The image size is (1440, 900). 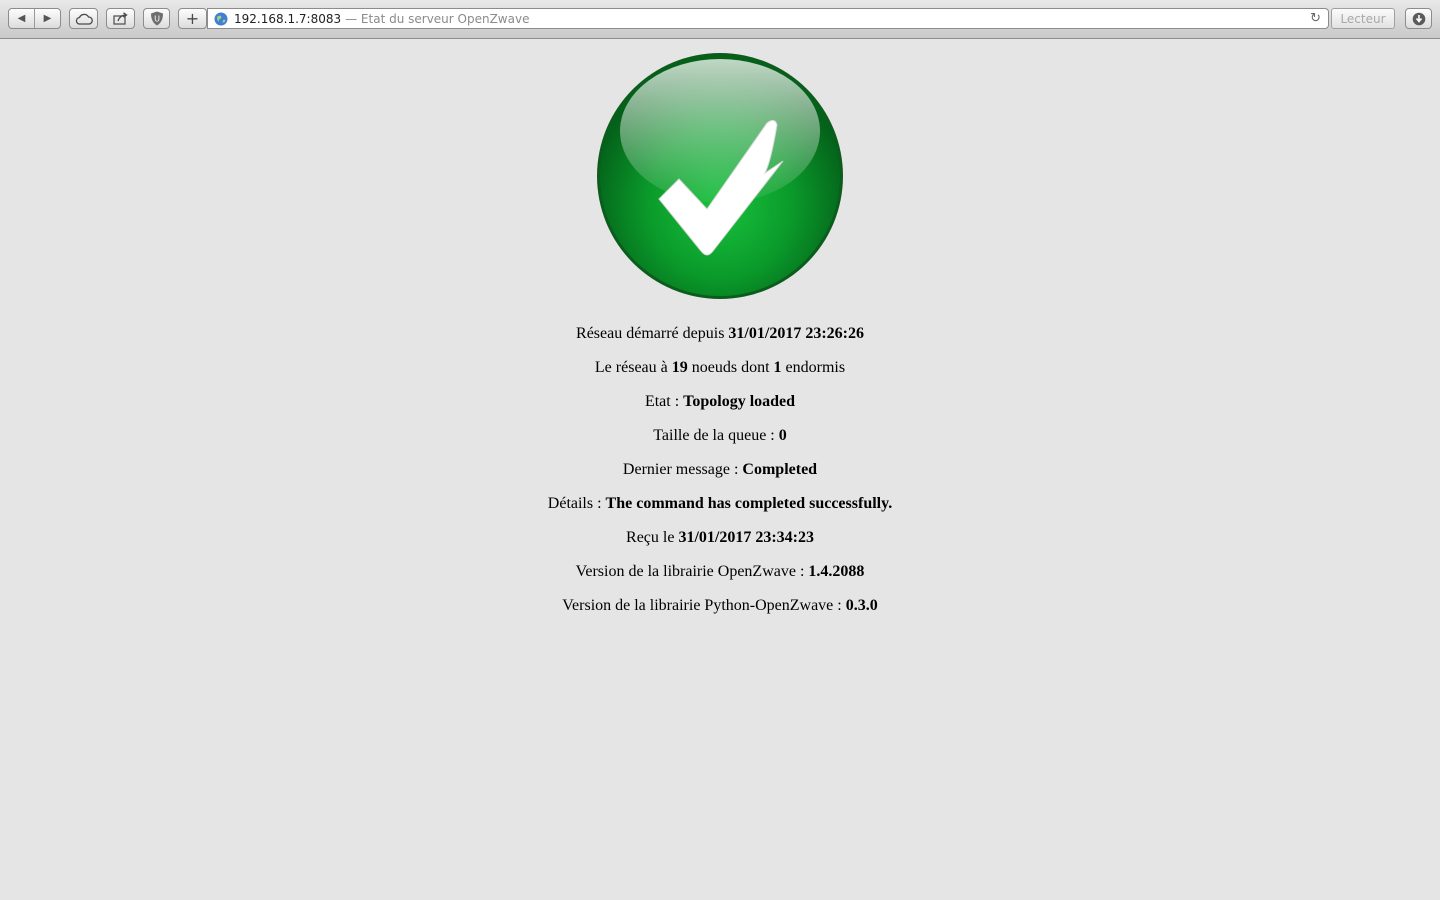 I want to click on received-line: Reçu le 31/01/2017 23:34:23, so click(x=720, y=546).